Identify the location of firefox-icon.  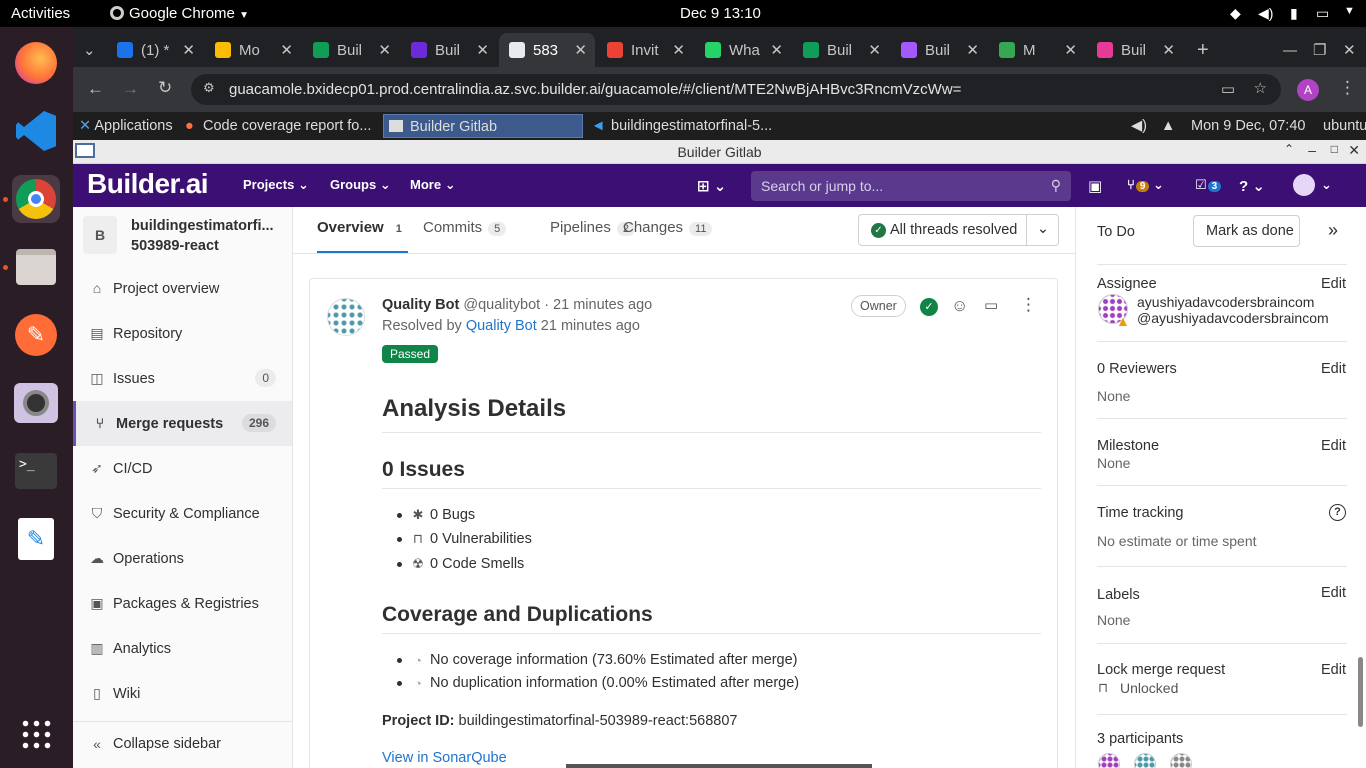
(36, 63).